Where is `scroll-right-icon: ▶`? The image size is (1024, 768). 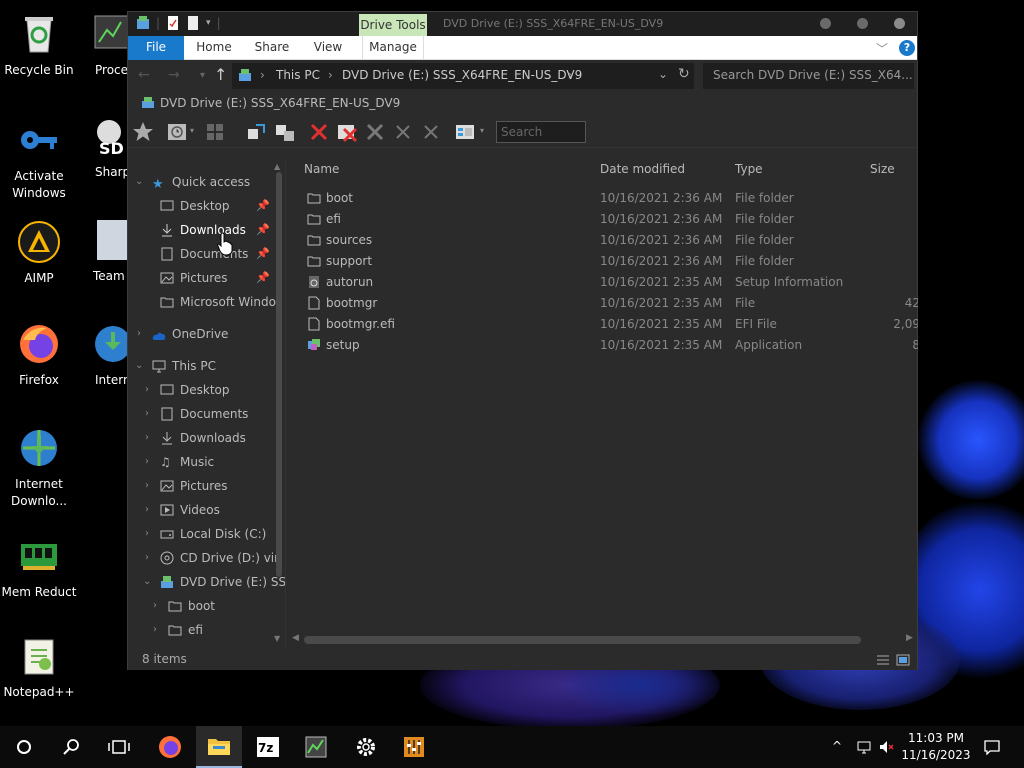
scroll-right-icon: ▶ is located at coordinates (909, 638).